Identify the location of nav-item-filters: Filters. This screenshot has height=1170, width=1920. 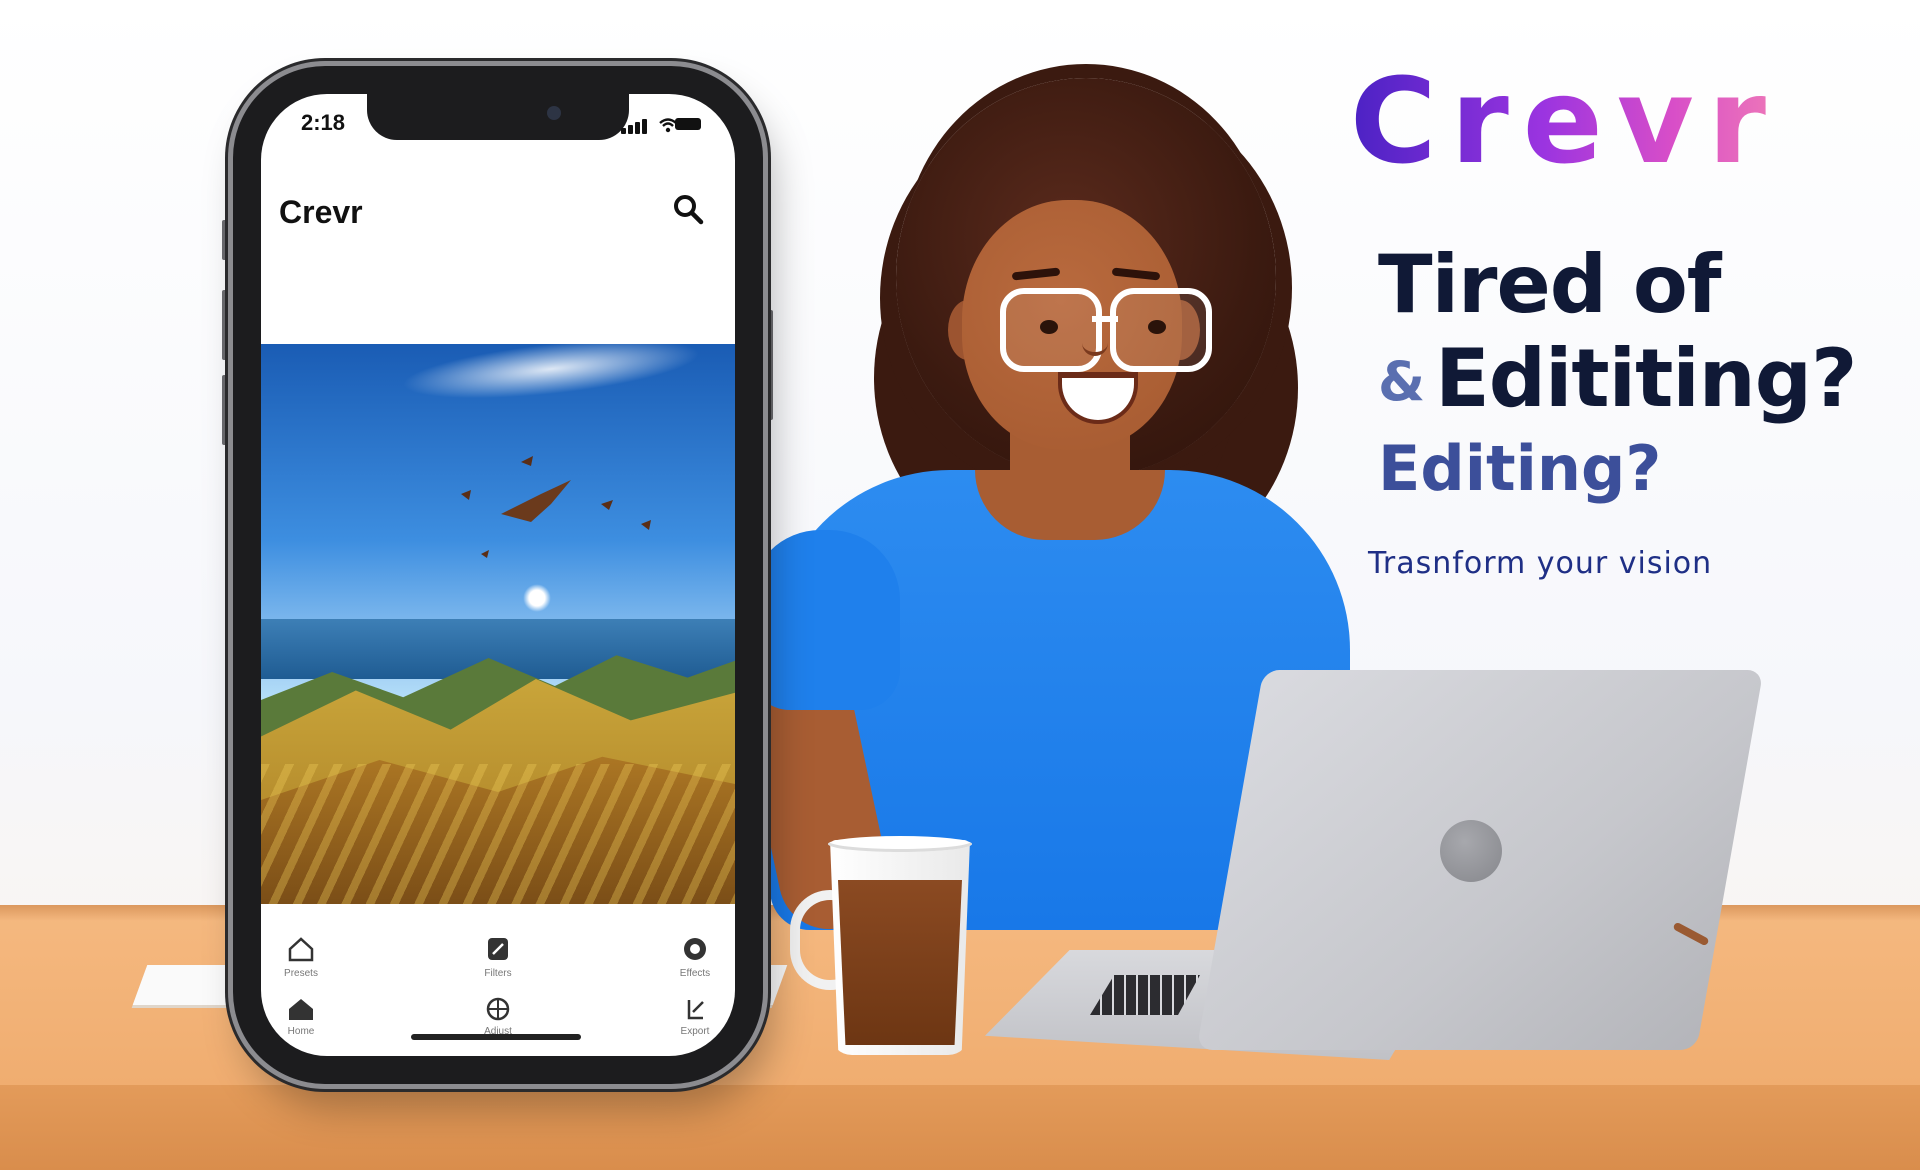
(498, 956).